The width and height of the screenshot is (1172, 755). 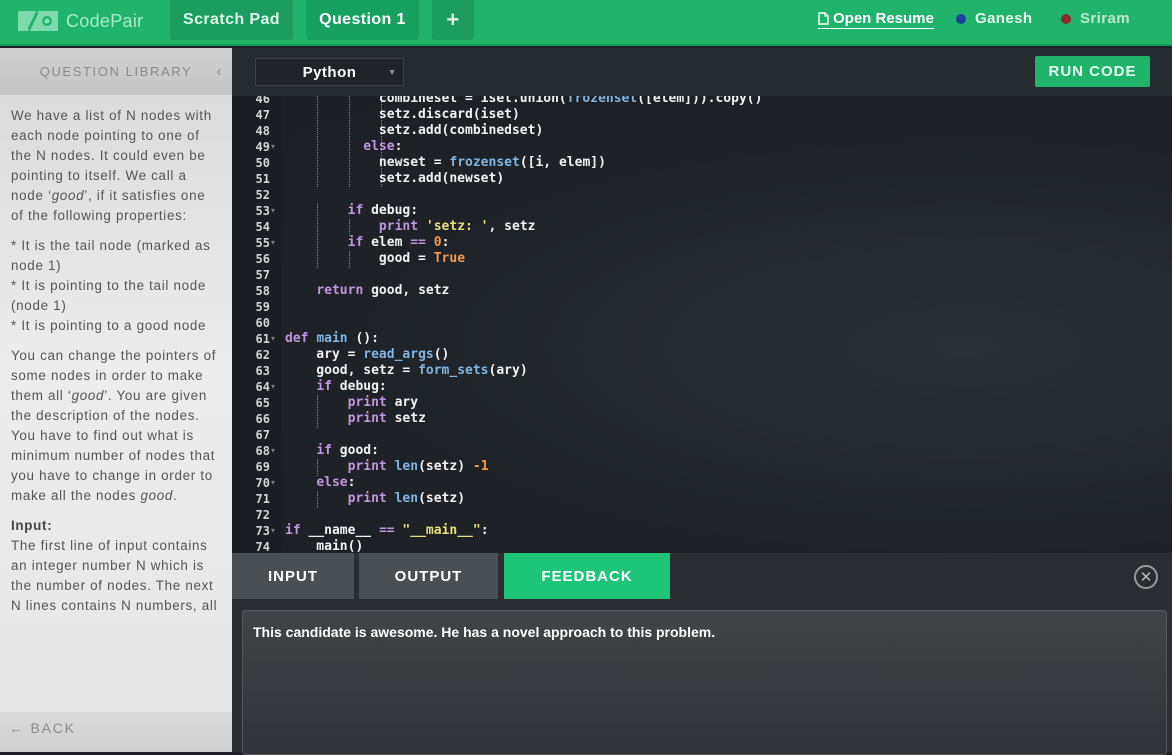 I want to click on line-number: 65, so click(x=262, y=403).